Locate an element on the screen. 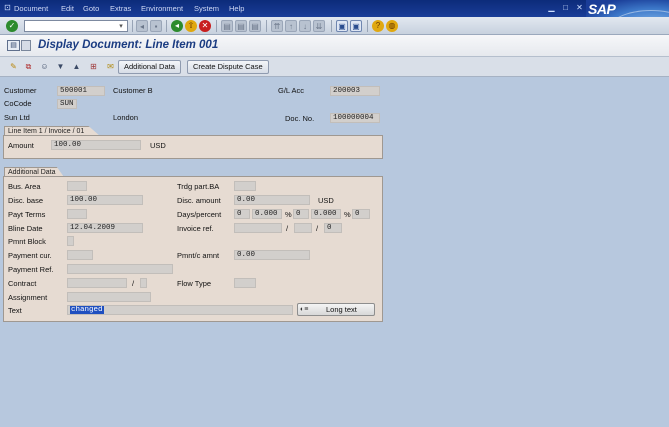 The height and width of the screenshot is (427, 669). menu-system: System is located at coordinates (206, 8).